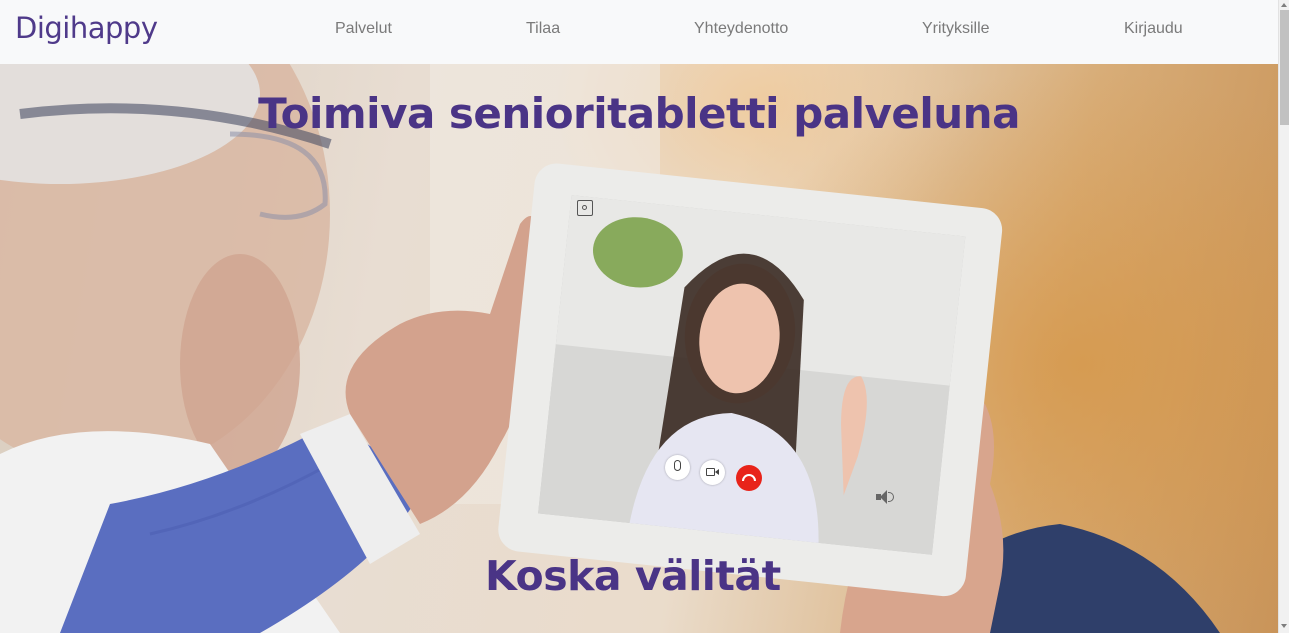 Image resolution: width=1289 pixels, height=633 pixels. I want to click on hero-title: Toimiva senioritabletti palveluna, so click(639, 113).